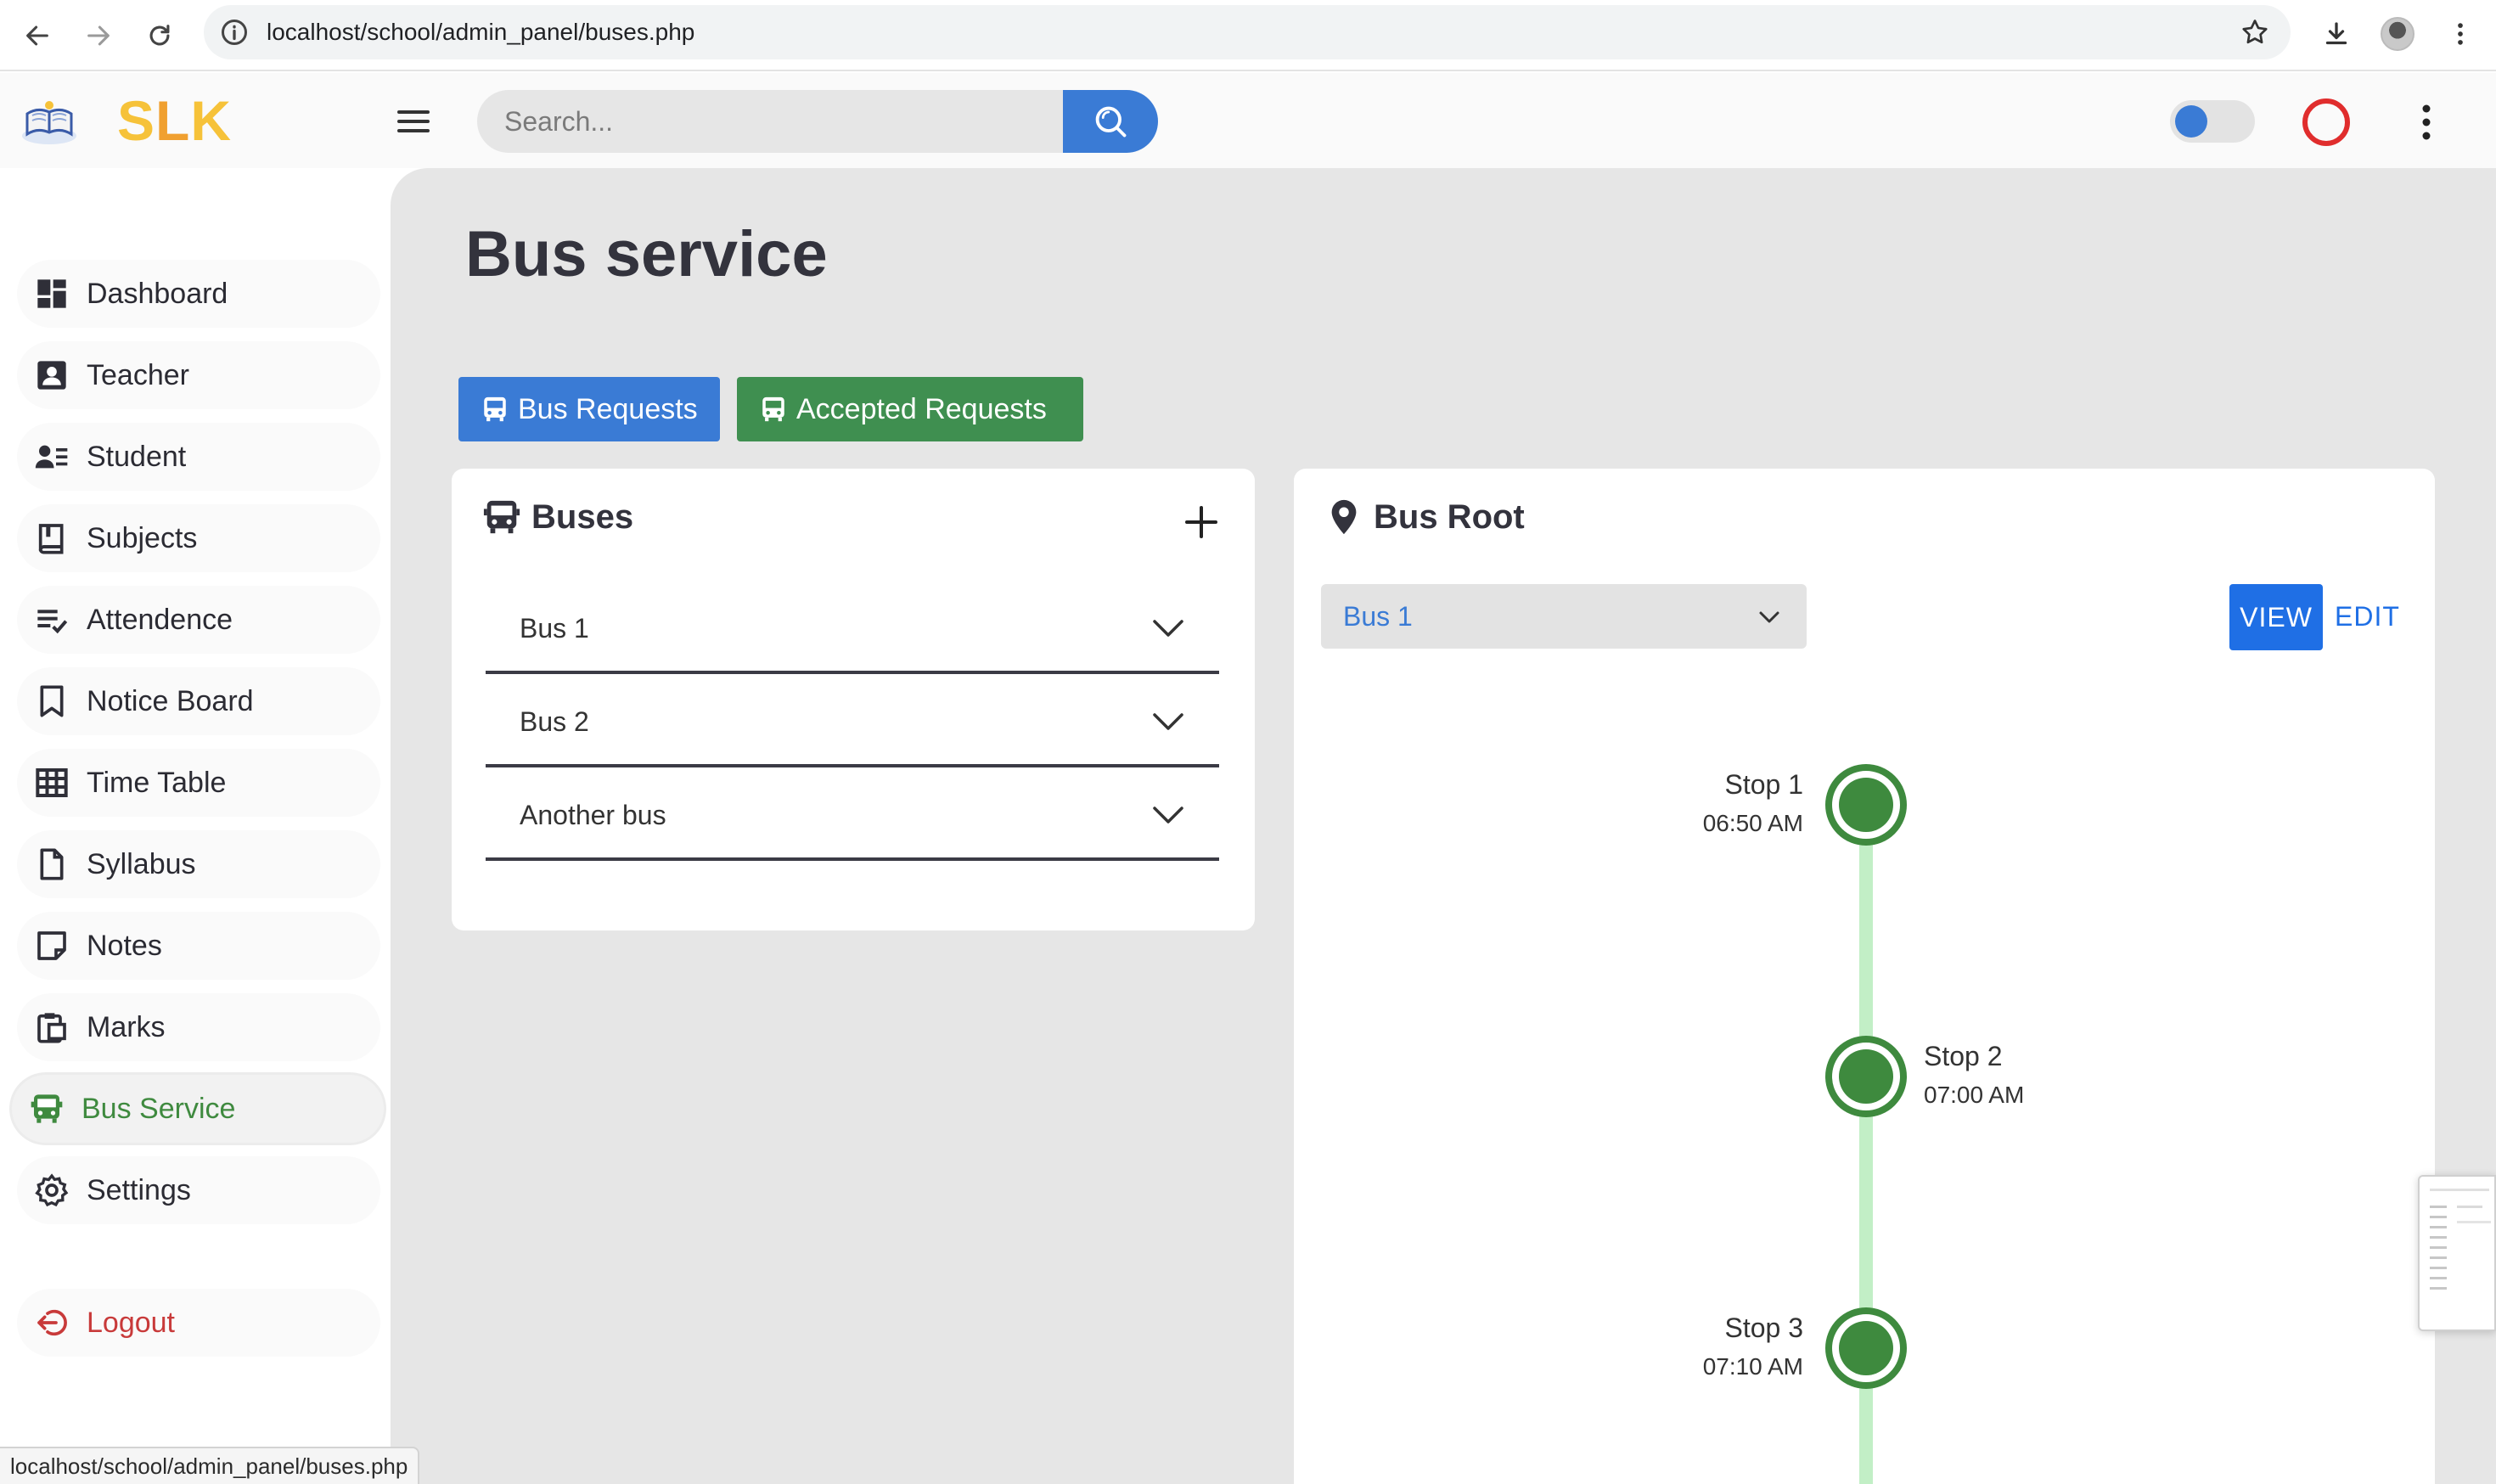 The width and height of the screenshot is (2496, 1484). What do you see at coordinates (198, 946) in the screenshot?
I see `sidebar-item-notes: Notes` at bounding box center [198, 946].